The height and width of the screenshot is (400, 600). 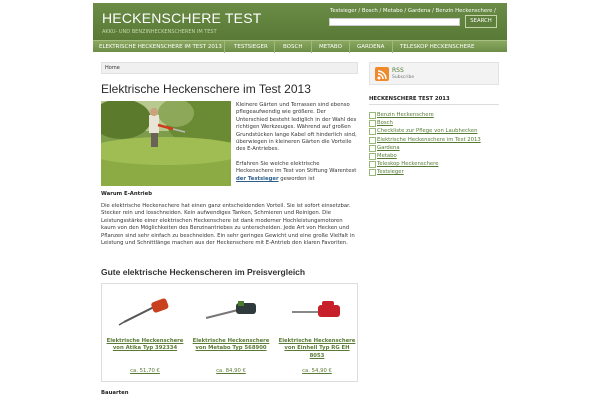 I want to click on testsieger-link: der Testsieger, so click(x=257, y=179).